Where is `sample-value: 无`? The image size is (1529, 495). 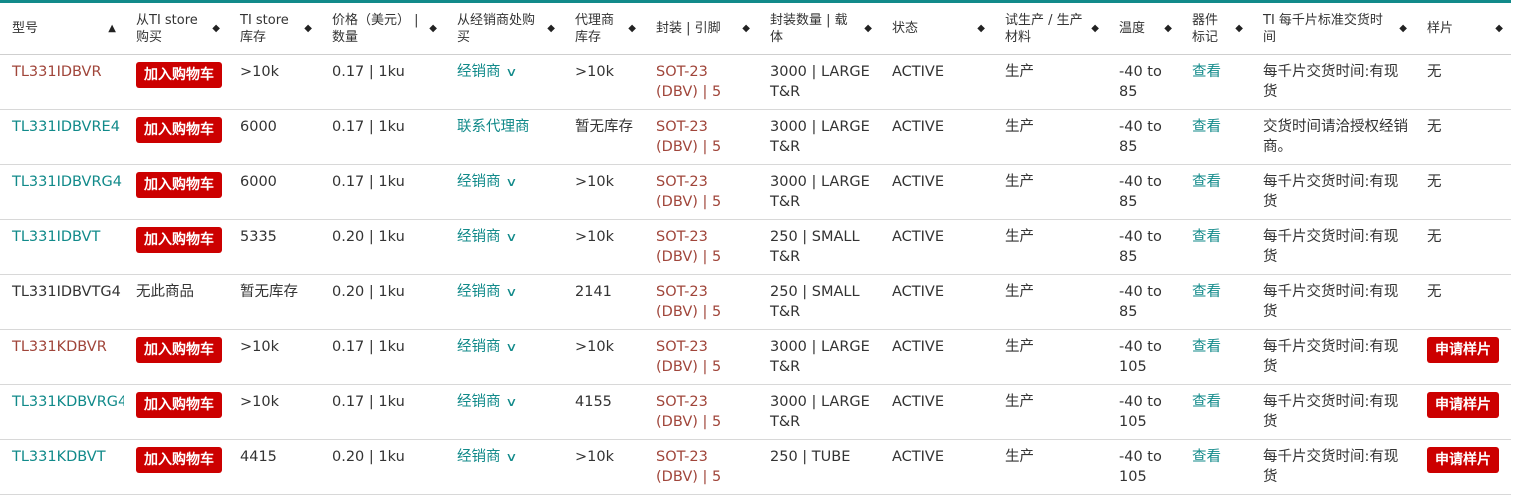 sample-value: 无 is located at coordinates (1434, 292).